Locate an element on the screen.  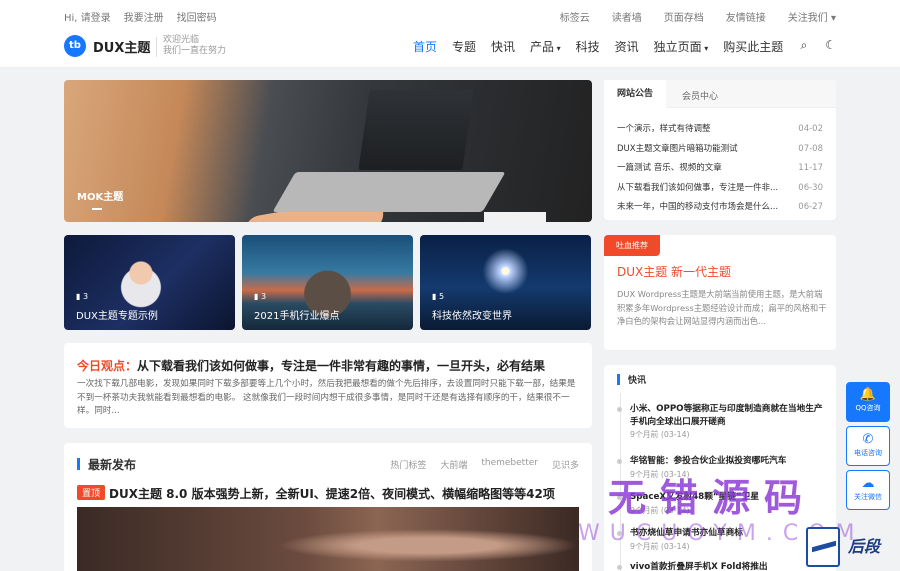
top-bar-left: Hi, 请登录 我要注册 找回密码 is located at coordinates (140, 16).